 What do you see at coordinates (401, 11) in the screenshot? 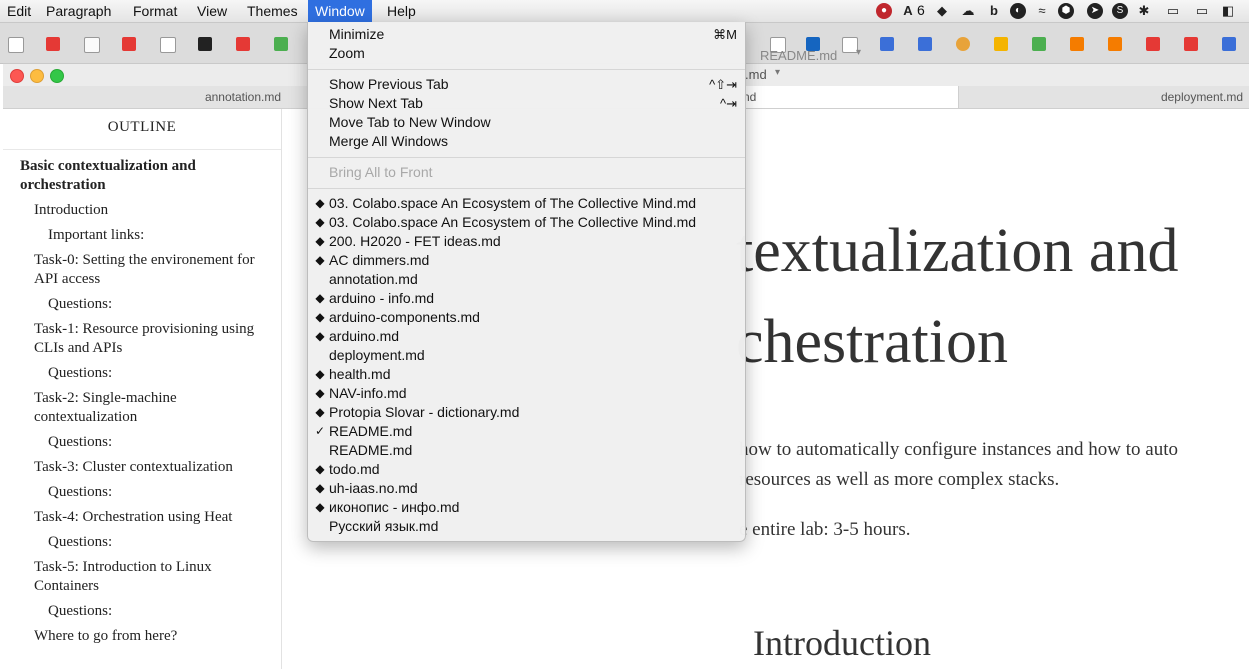
I see `menu-help: Help` at bounding box center [401, 11].